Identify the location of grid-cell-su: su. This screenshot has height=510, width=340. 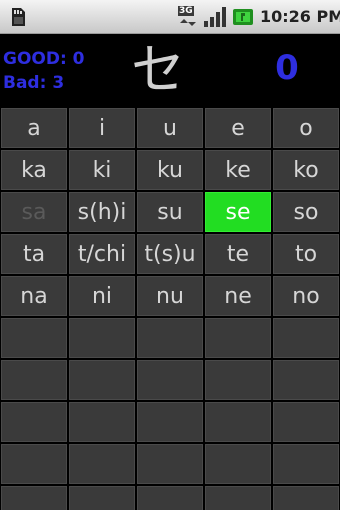
(170, 212).